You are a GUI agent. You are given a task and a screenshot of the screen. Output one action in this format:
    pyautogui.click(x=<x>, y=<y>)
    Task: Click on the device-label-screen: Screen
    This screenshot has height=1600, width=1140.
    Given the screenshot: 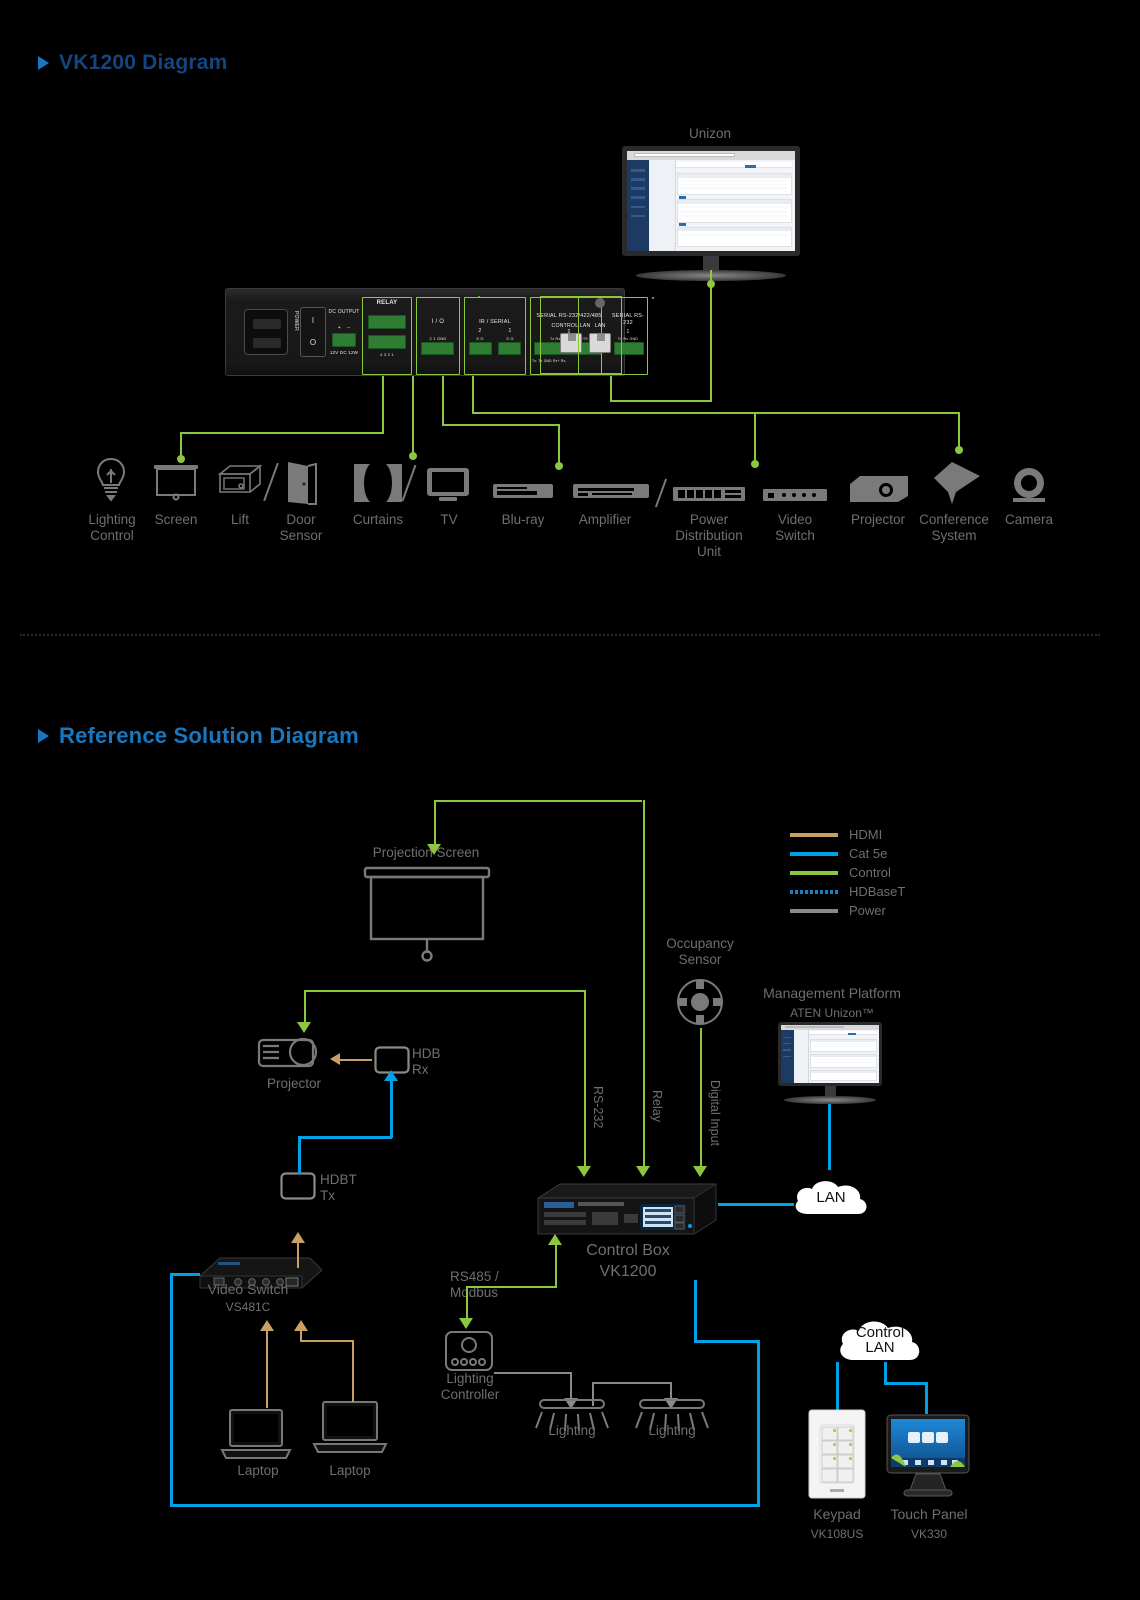 What is the action you would take?
    pyautogui.click(x=176, y=519)
    